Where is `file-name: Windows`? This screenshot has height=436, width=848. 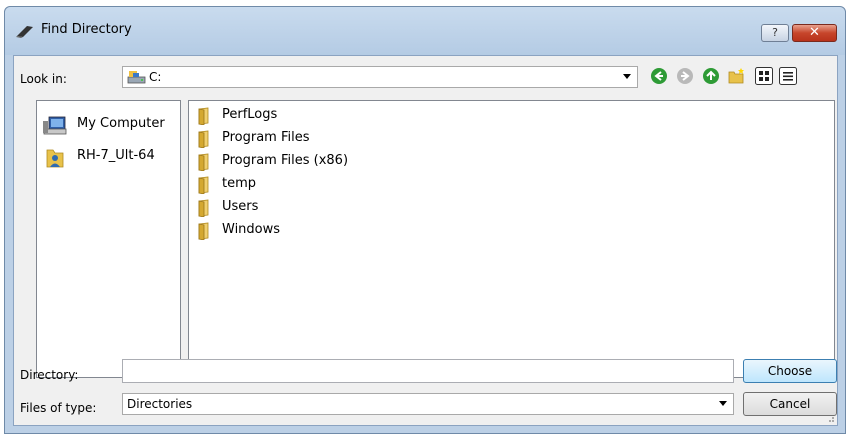
file-name: Windows is located at coordinates (251, 229).